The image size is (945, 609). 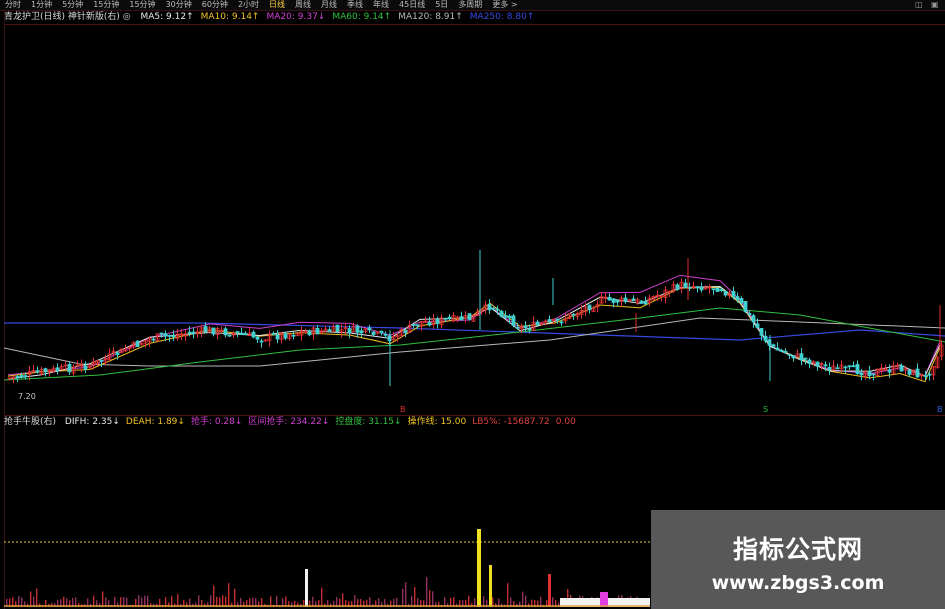 I want to click on sub-bar-yellow, so click(x=479, y=568).